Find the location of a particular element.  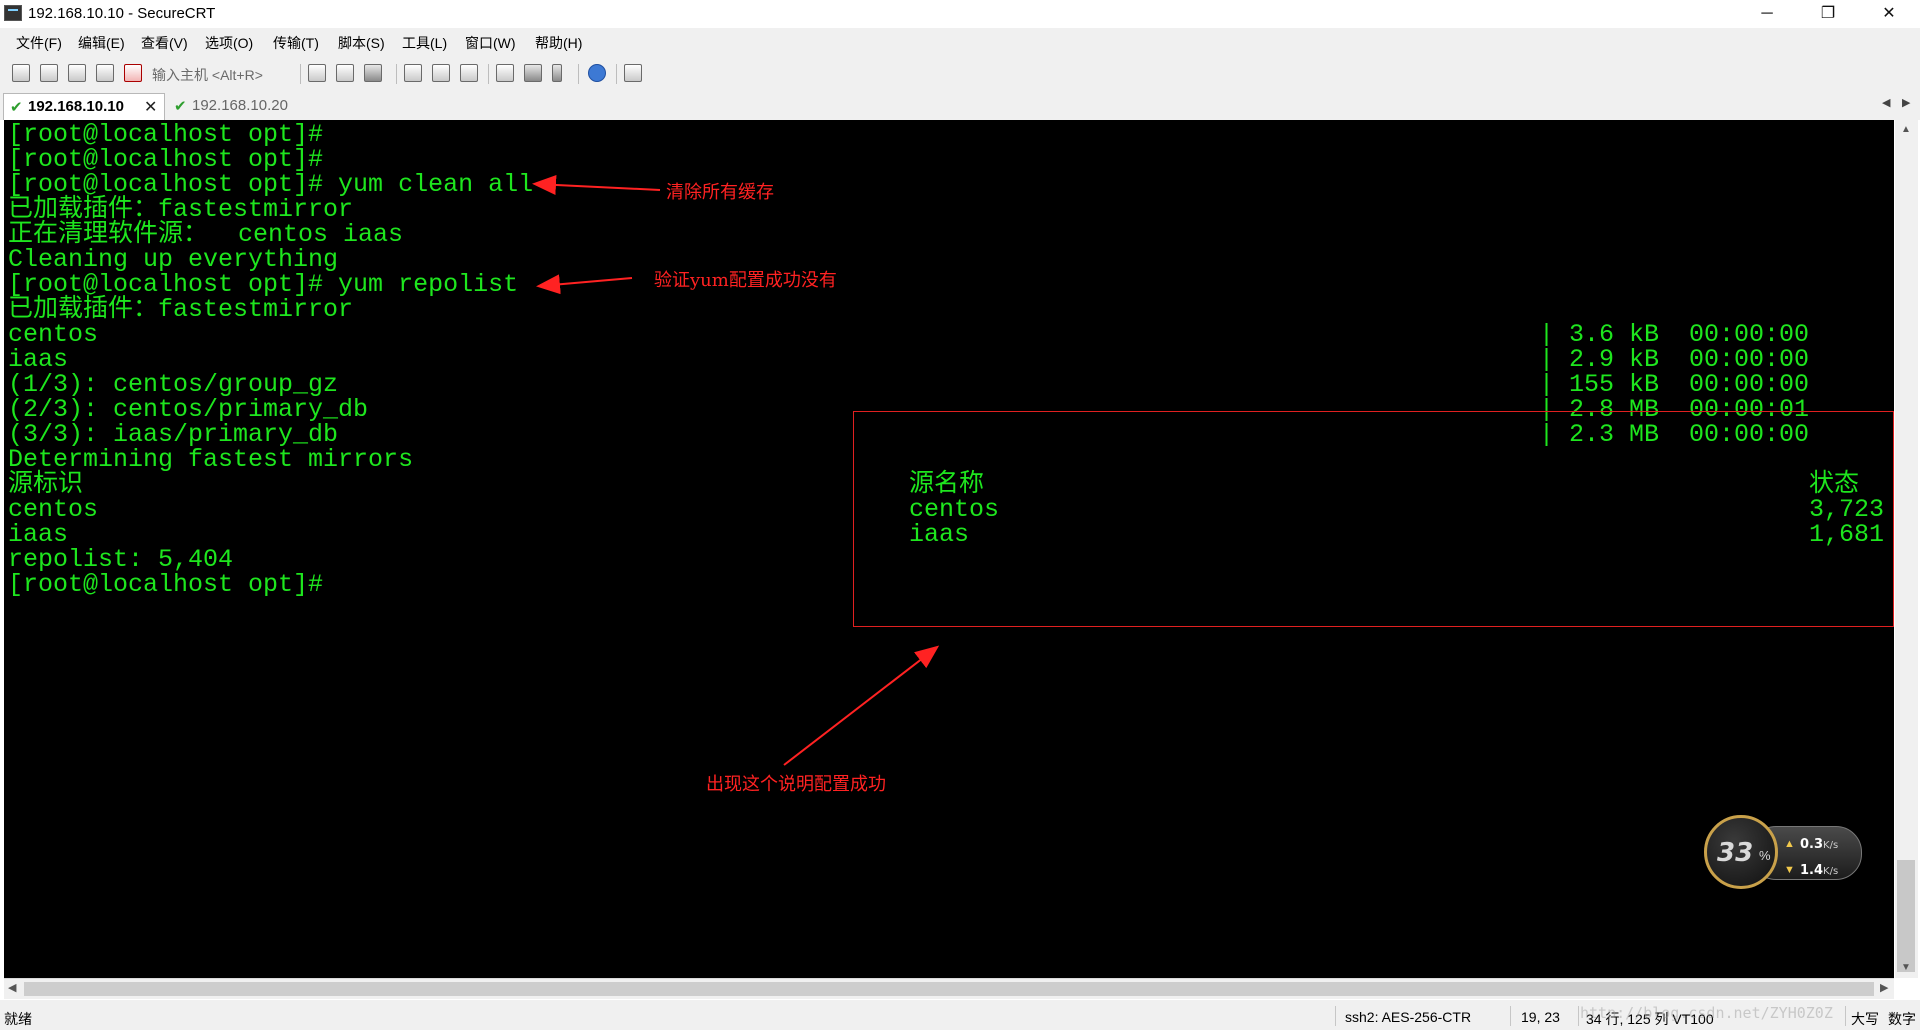

connect-icon is located at coordinates (21, 73).